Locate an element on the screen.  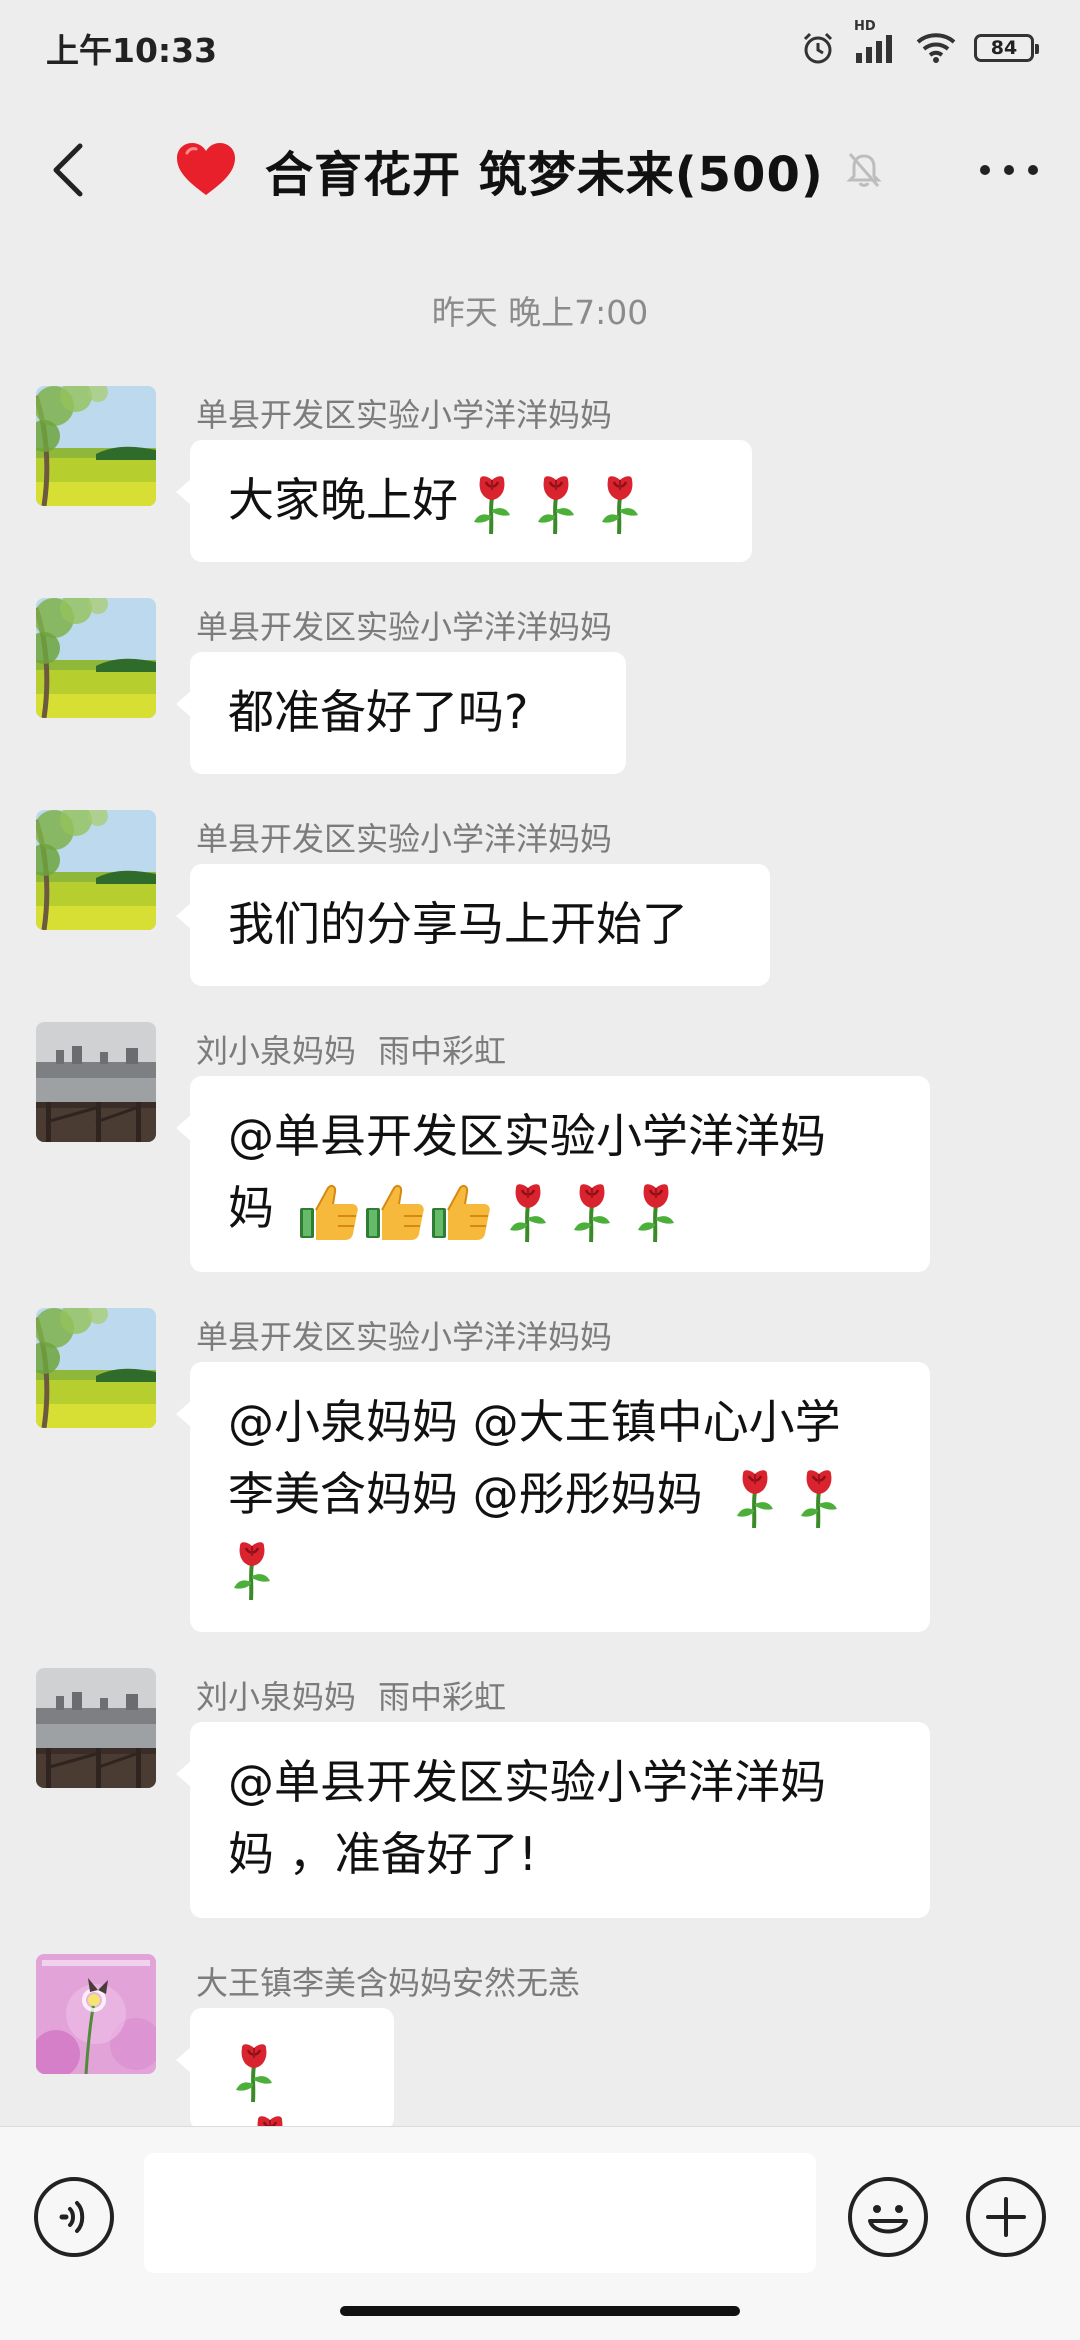
plus-button is located at coordinates (1006, 2217).